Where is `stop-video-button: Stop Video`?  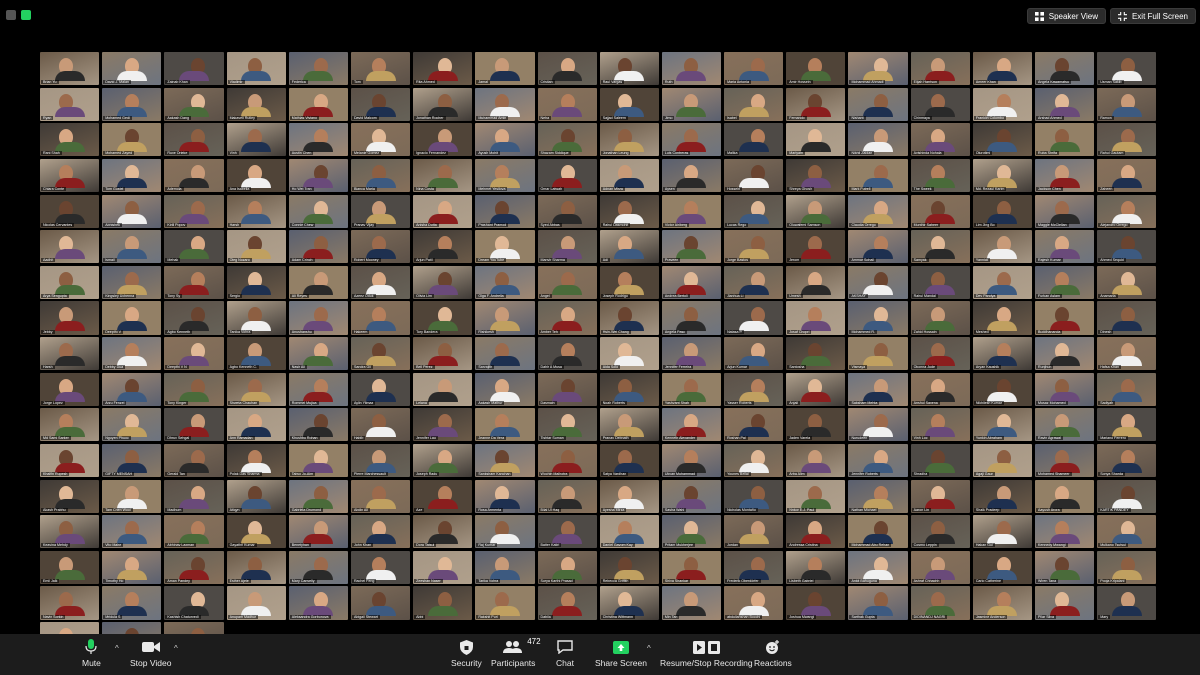 stop-video-button: Stop Video is located at coordinates (150, 653).